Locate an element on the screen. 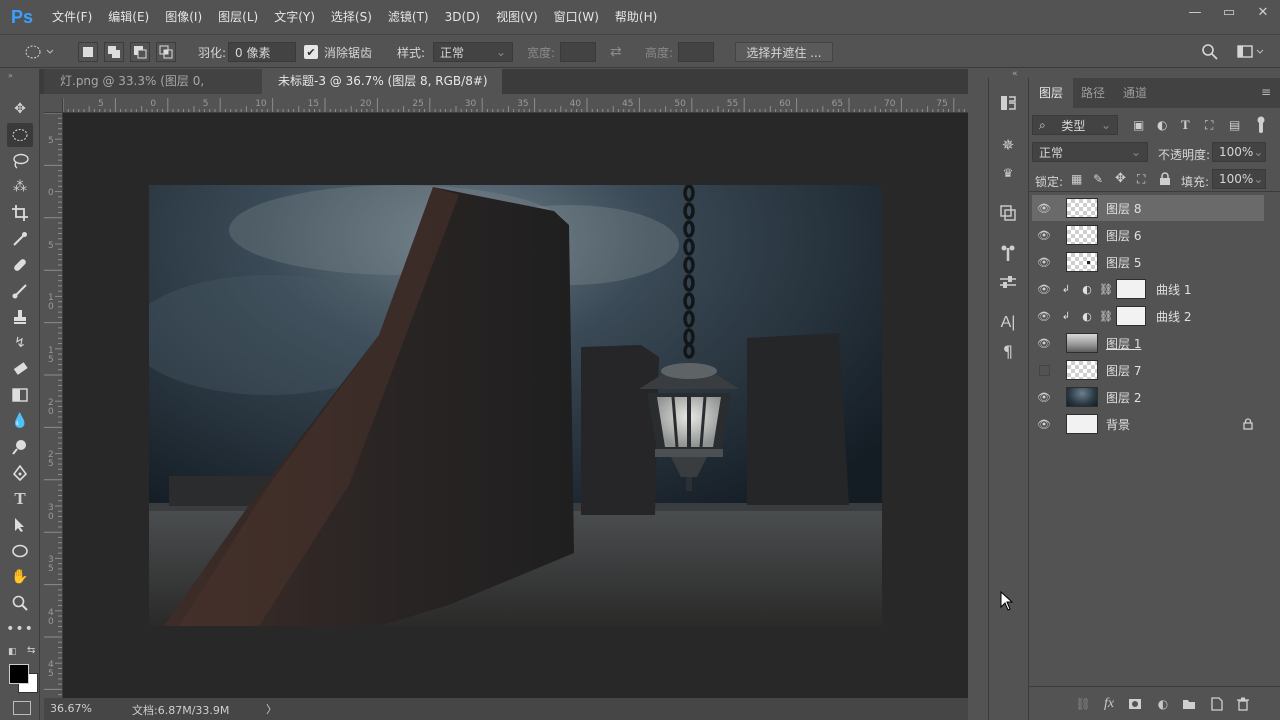  filter-toggle-icon is located at coordinates (1261, 125).